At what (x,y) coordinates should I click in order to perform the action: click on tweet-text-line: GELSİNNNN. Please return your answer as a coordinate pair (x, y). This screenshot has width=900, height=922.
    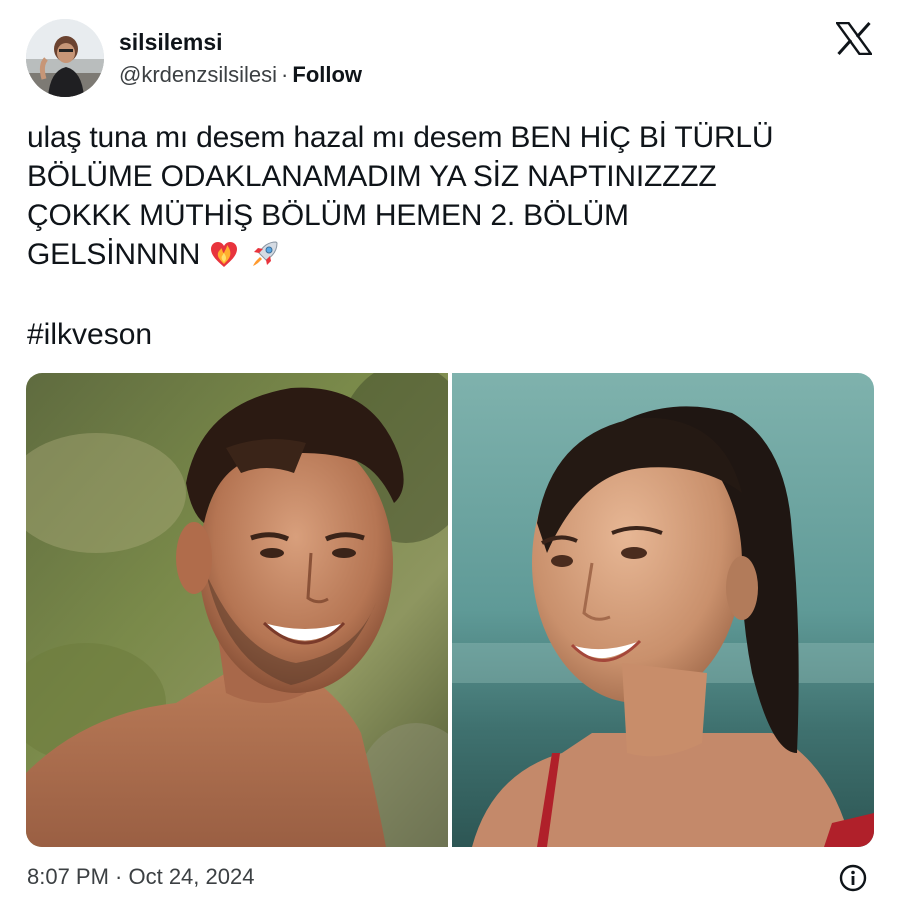
    Looking at the image, I should click on (114, 254).